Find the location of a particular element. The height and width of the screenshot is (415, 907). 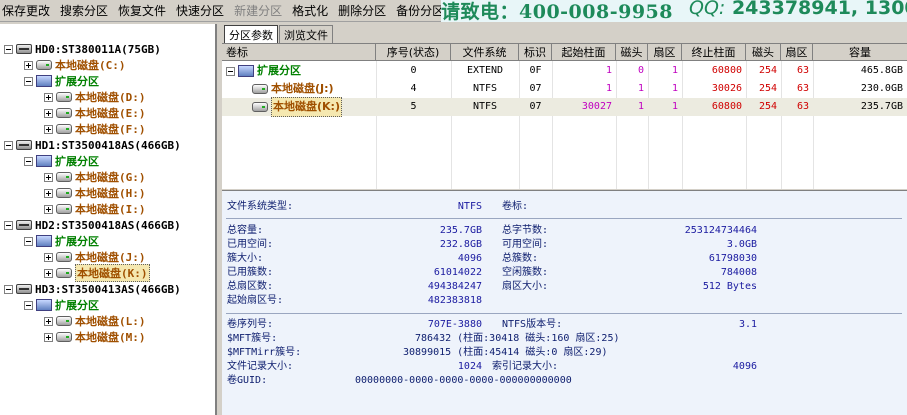

col-filesystem: 文件系统 is located at coordinates (485, 52).